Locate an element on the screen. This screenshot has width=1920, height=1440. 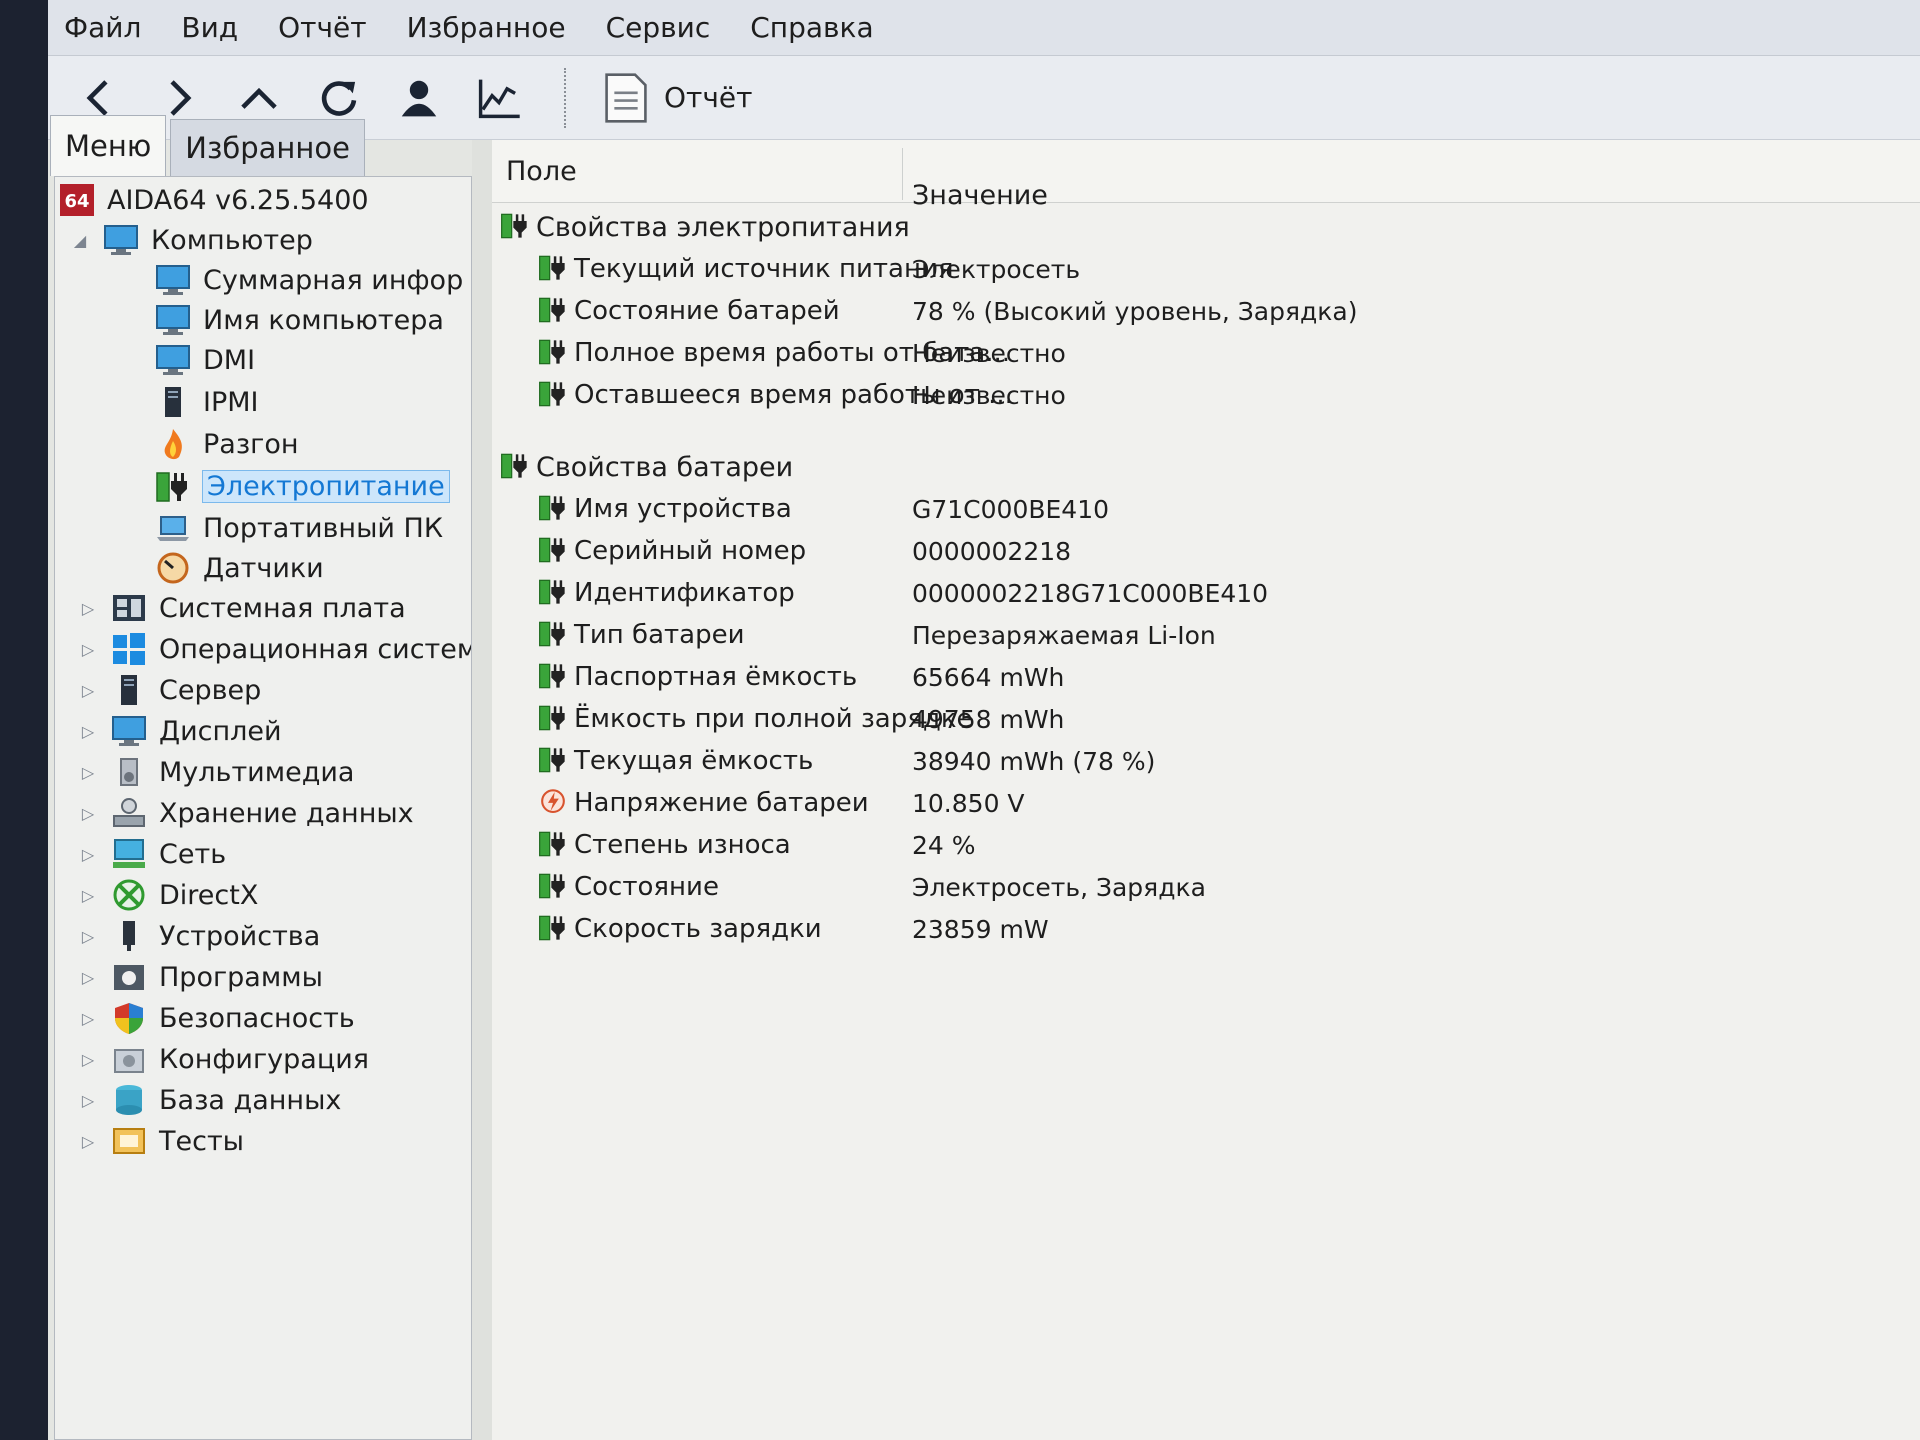
table-row: Степень износа is located at coordinates (664, 845).